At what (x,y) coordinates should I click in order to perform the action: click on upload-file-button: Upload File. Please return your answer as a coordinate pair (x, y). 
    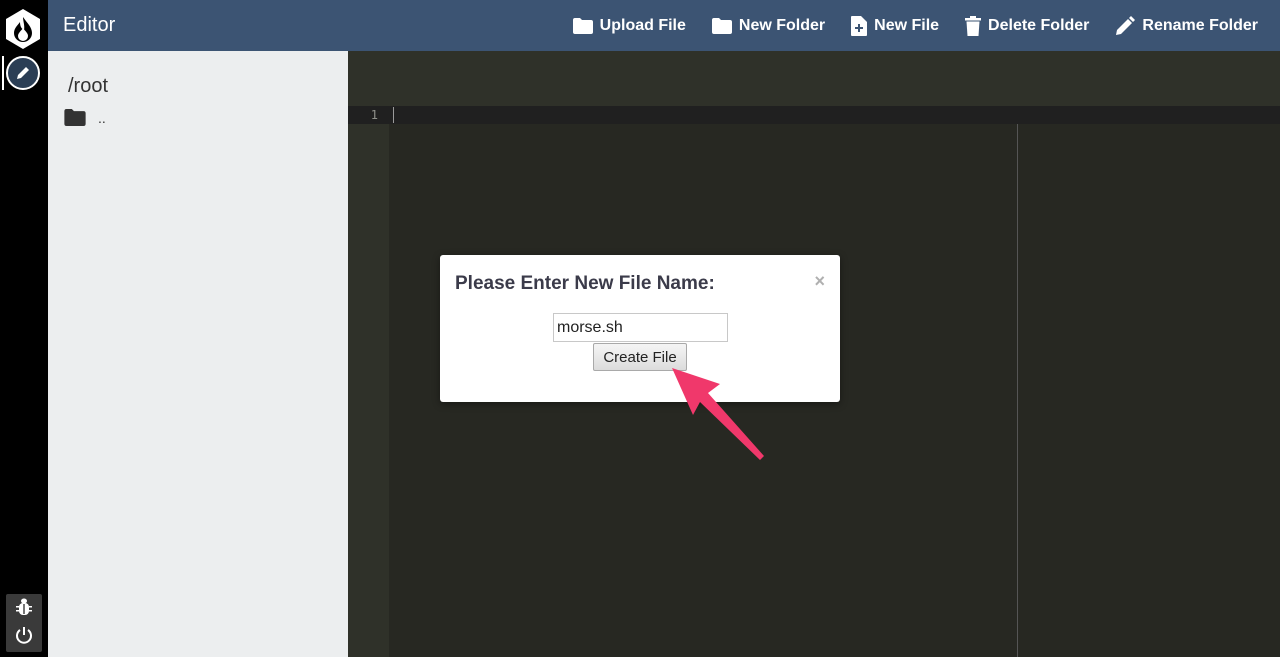
    Looking at the image, I should click on (629, 25).